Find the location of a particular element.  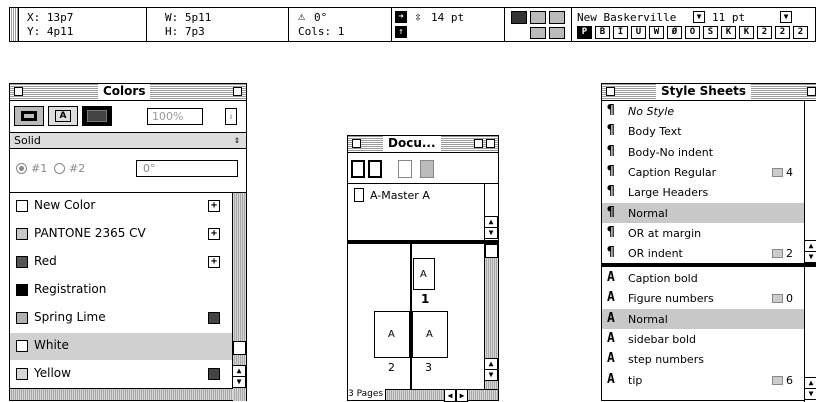

divider is located at coordinates (423, 242).